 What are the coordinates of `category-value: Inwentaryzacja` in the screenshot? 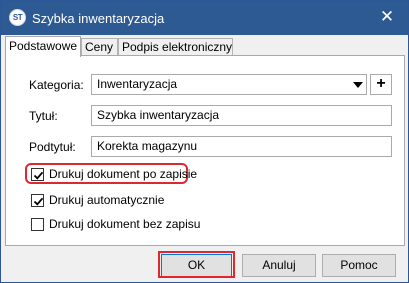 It's located at (137, 84).